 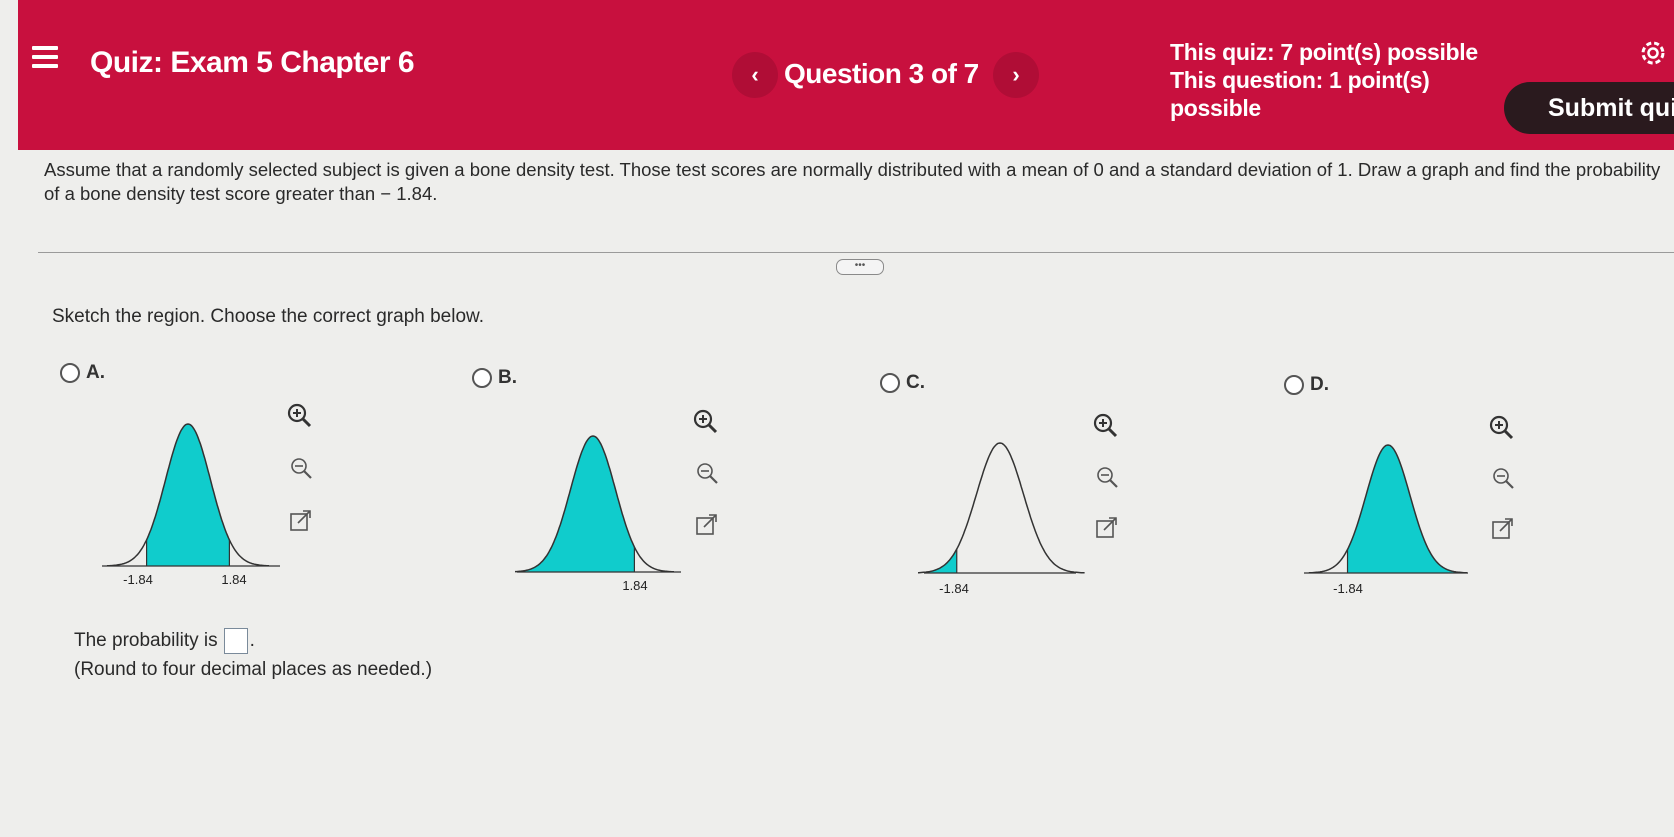 What do you see at coordinates (1653, 53) in the screenshot?
I see `gear-icon` at bounding box center [1653, 53].